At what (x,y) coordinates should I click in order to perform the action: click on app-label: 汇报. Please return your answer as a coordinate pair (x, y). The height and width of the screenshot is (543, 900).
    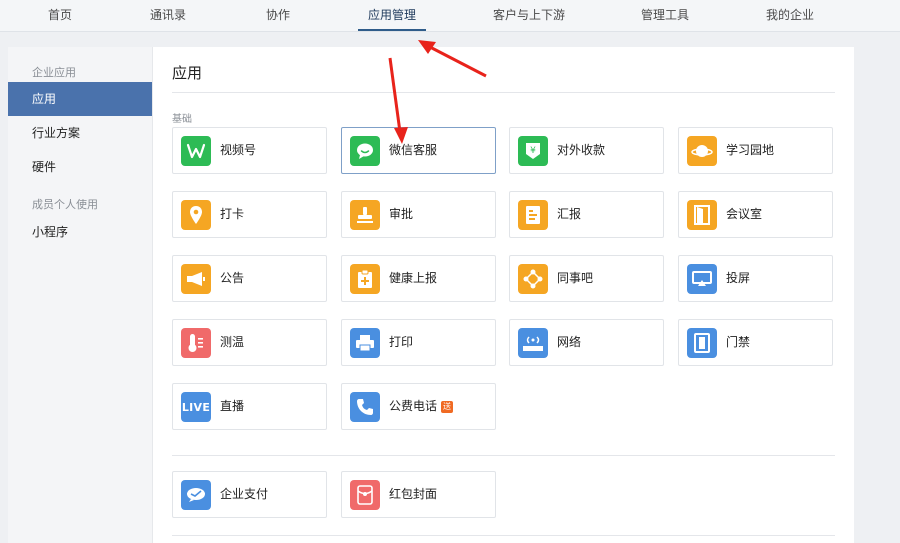
    Looking at the image, I should click on (569, 214).